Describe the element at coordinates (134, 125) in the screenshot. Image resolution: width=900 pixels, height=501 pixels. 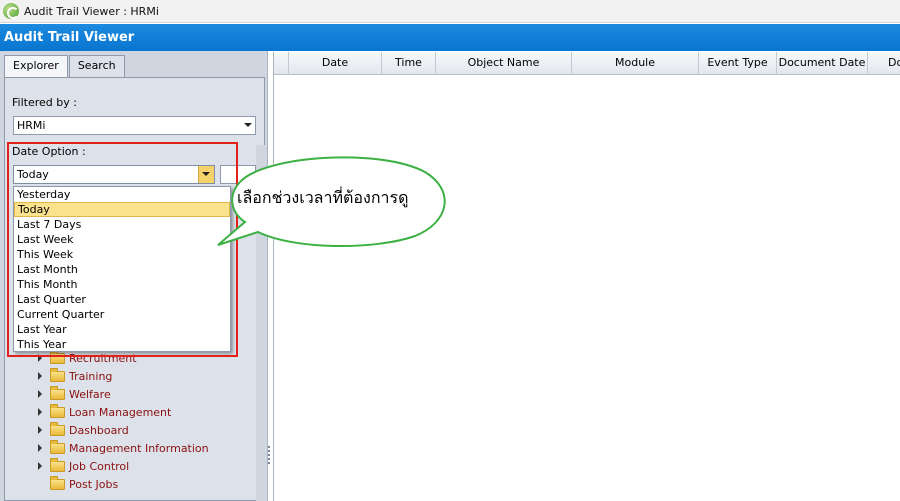
I see `filter-combobox: HRMi` at that location.